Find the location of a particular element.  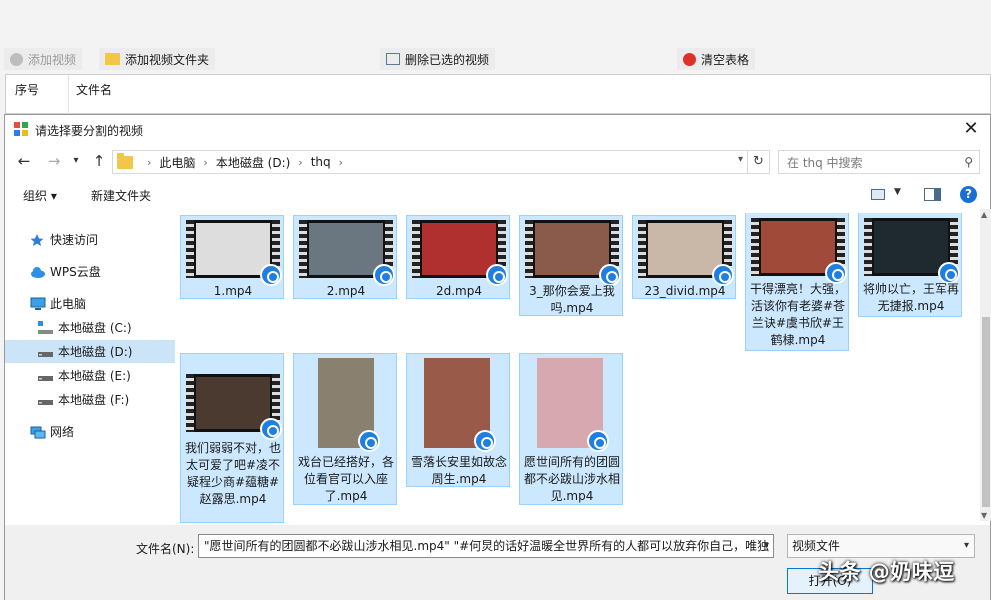

preview-pane-icon is located at coordinates (932, 194).